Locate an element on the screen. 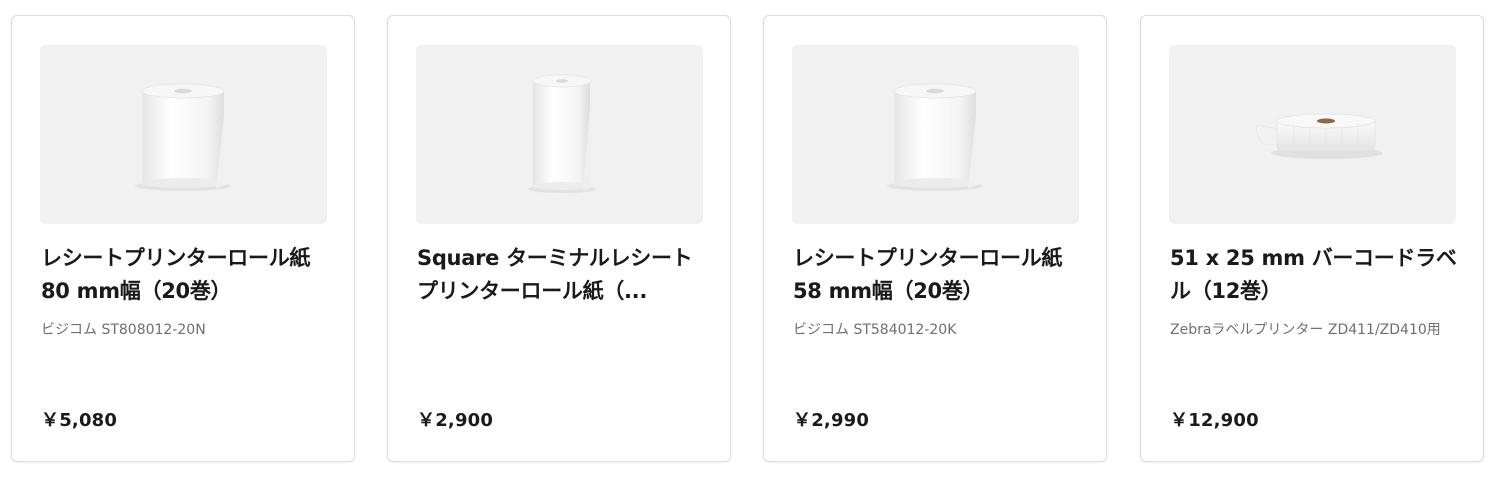  product-title: 51 x 25 mm バーコードラベル（12巻） is located at coordinates (1315, 275).